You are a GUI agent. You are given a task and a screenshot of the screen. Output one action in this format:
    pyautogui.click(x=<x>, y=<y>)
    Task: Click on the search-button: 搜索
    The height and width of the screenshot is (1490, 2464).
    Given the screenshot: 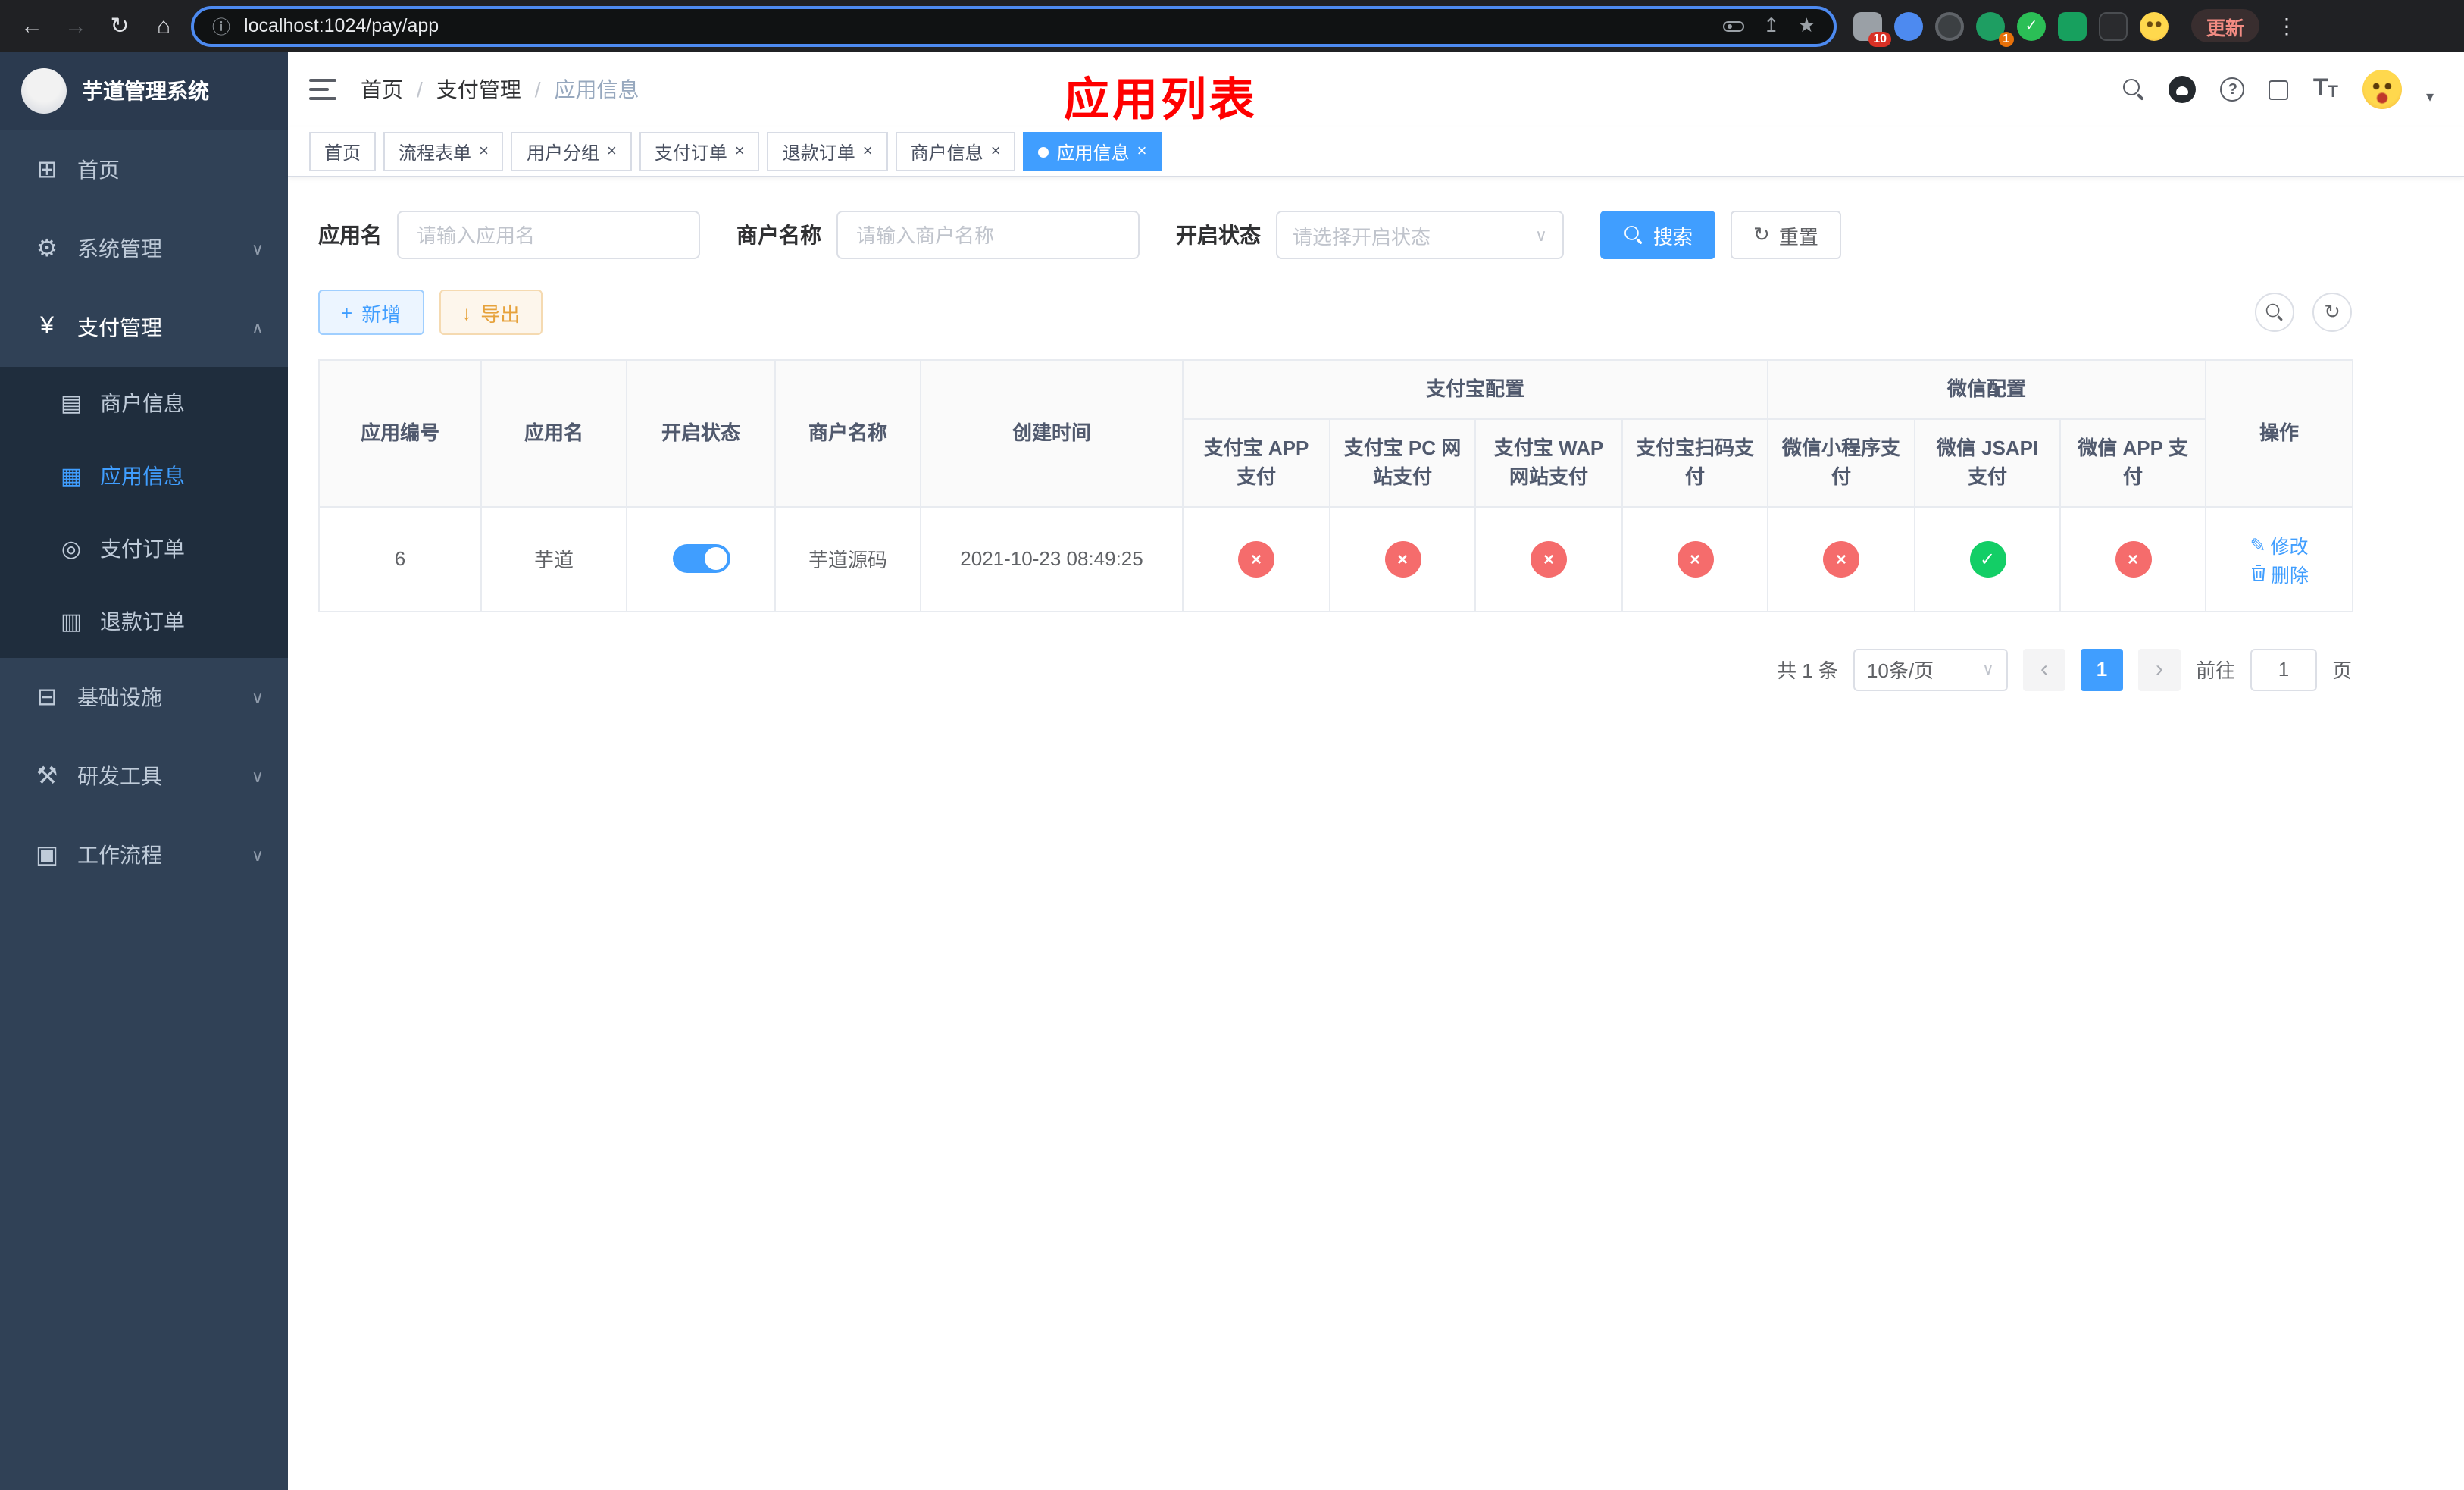 What is the action you would take?
    pyautogui.click(x=1658, y=235)
    